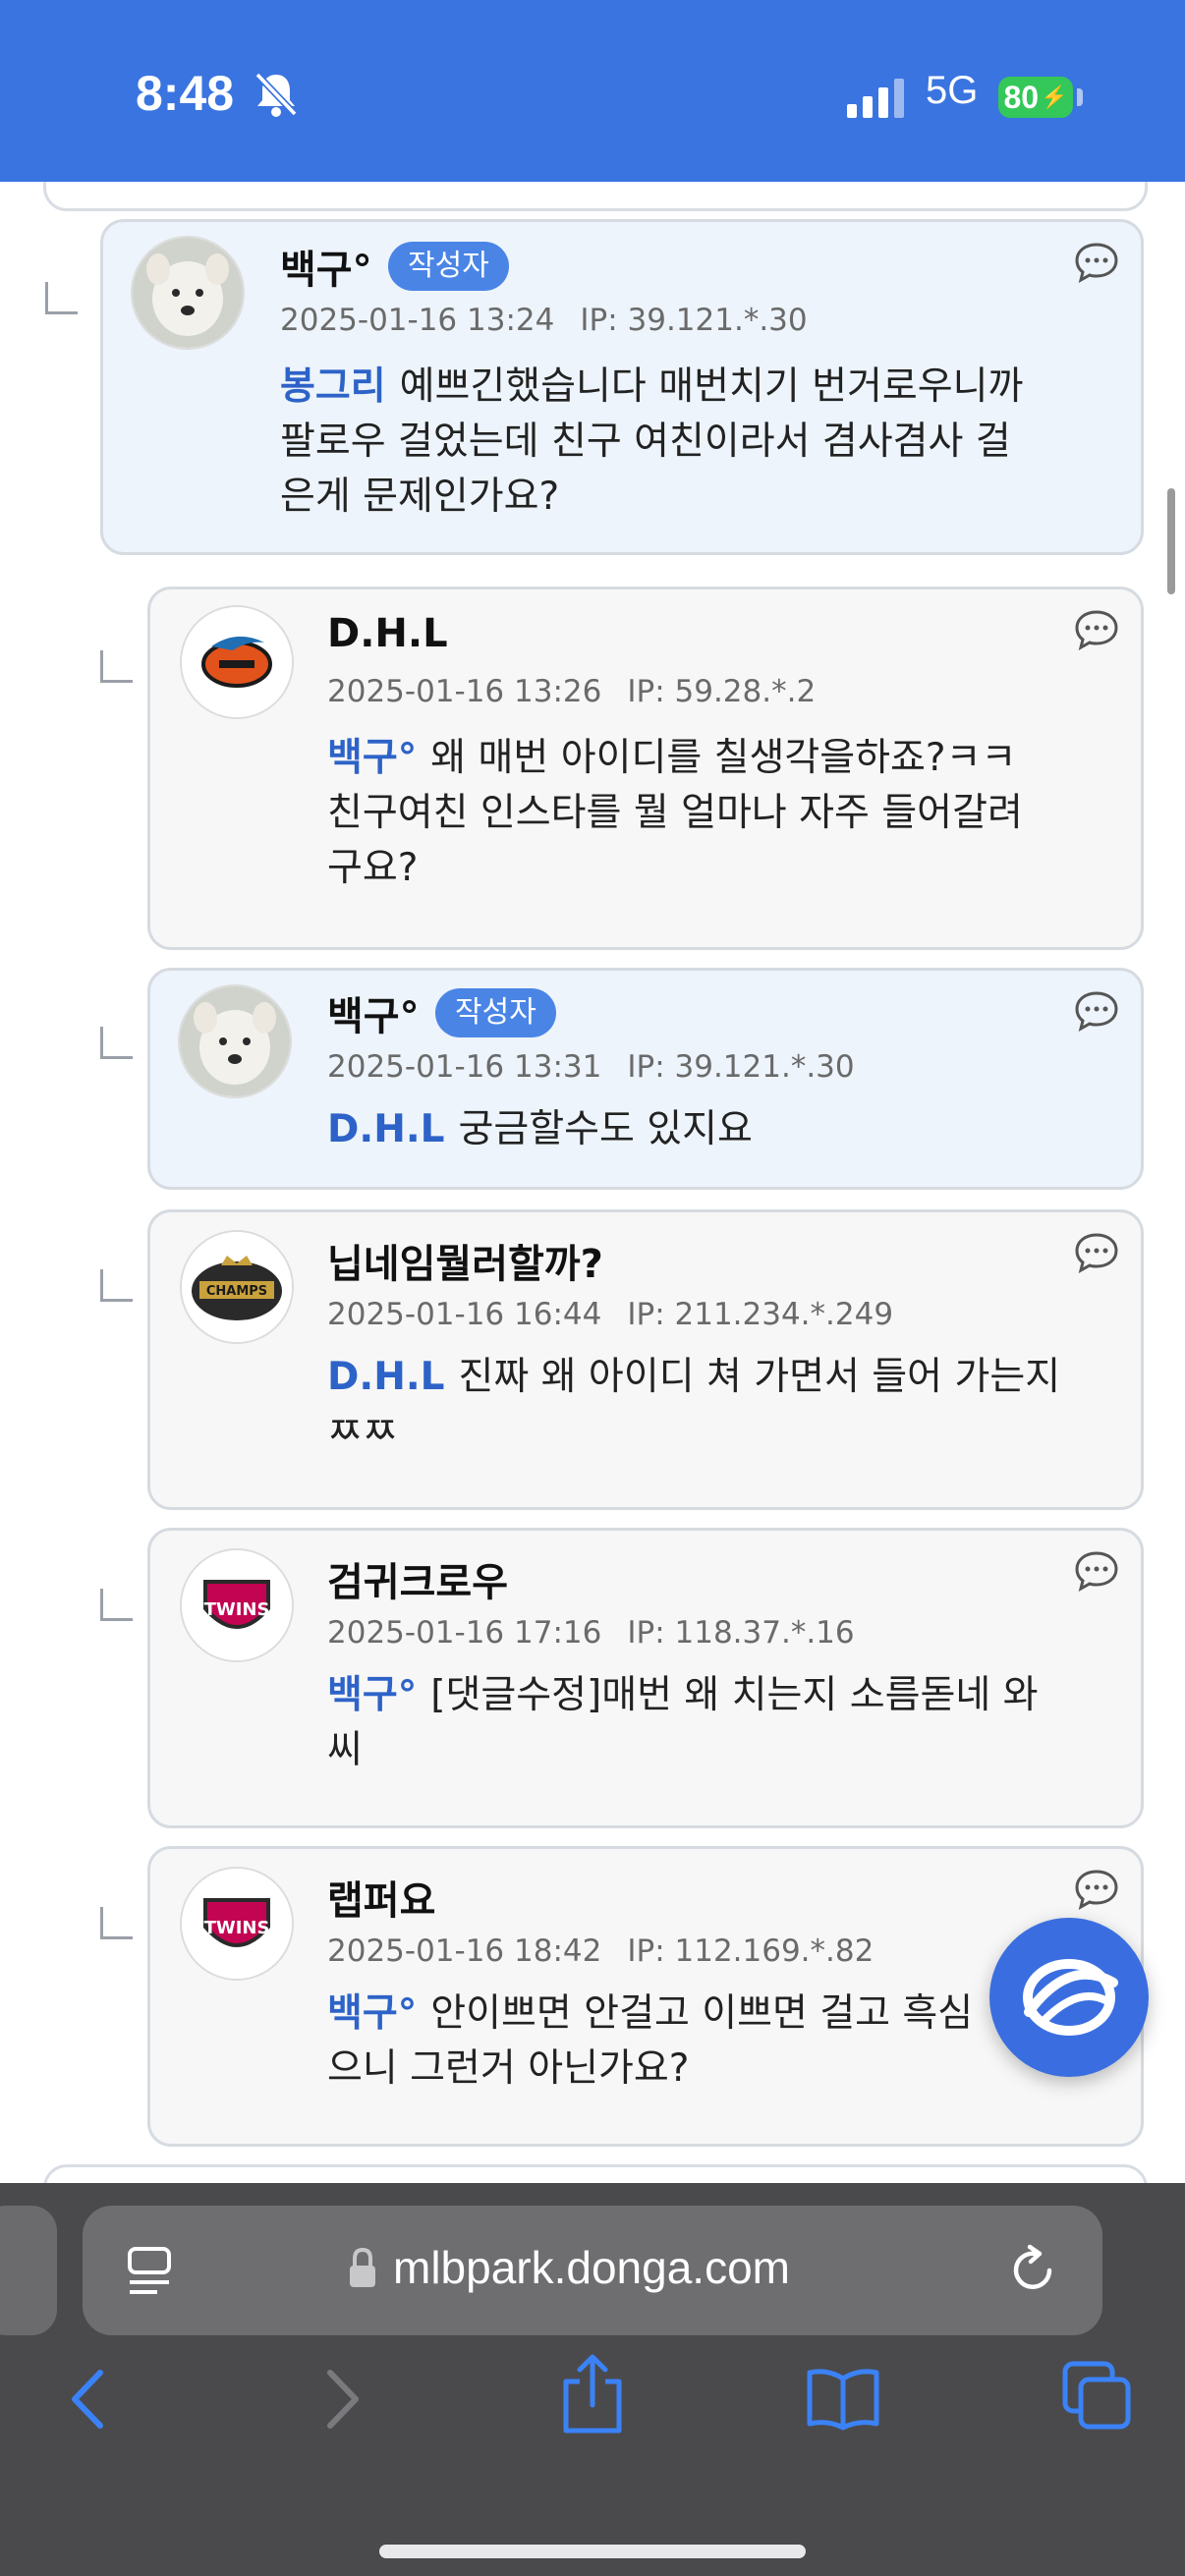 The image size is (1185, 2576). Describe the element at coordinates (730, 1405) in the screenshot. I see `comment-body: D.H.L 진짜 왜 아이디 쳐 가면서 들어 가는지 ㅉㅉ` at that location.